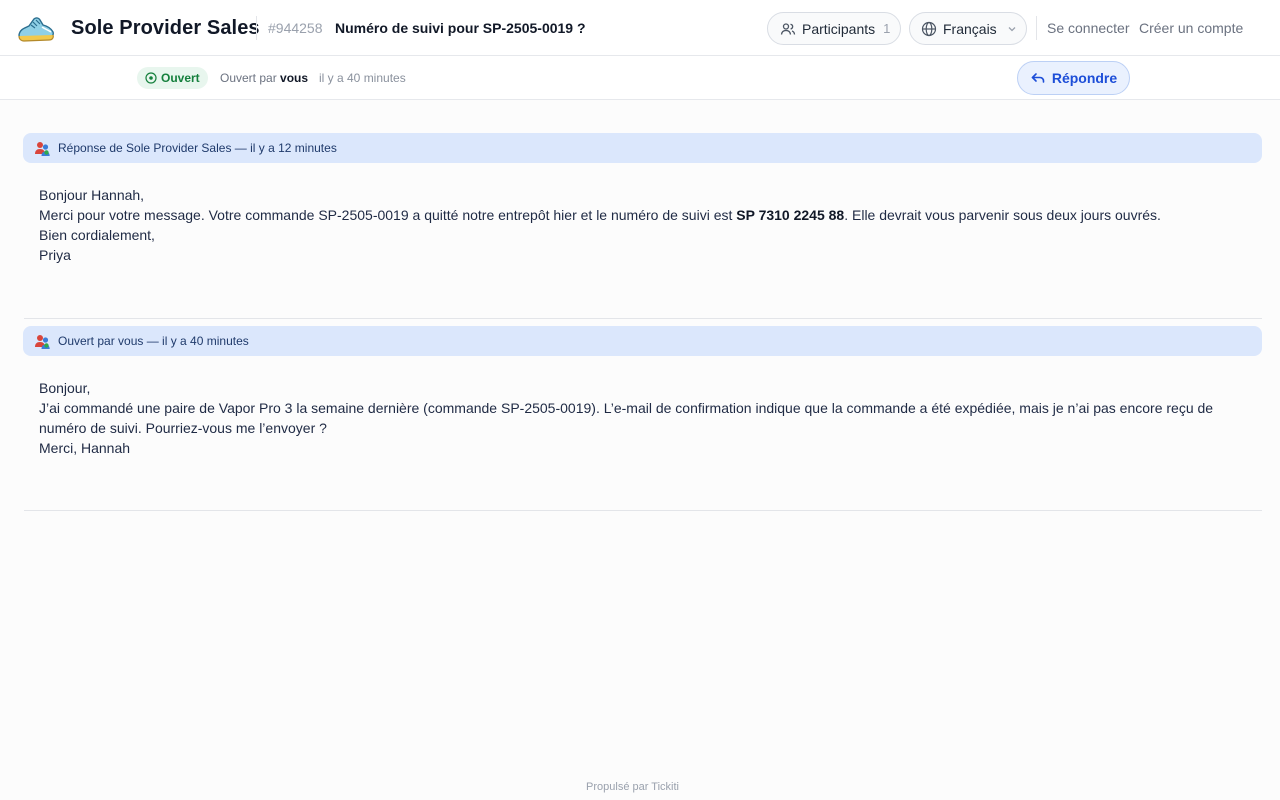 Image resolution: width=1280 pixels, height=800 pixels. What do you see at coordinates (460, 28) in the screenshot?
I see `ticket-title: Numéro de suivi pour SP-2505-0019 ?` at bounding box center [460, 28].